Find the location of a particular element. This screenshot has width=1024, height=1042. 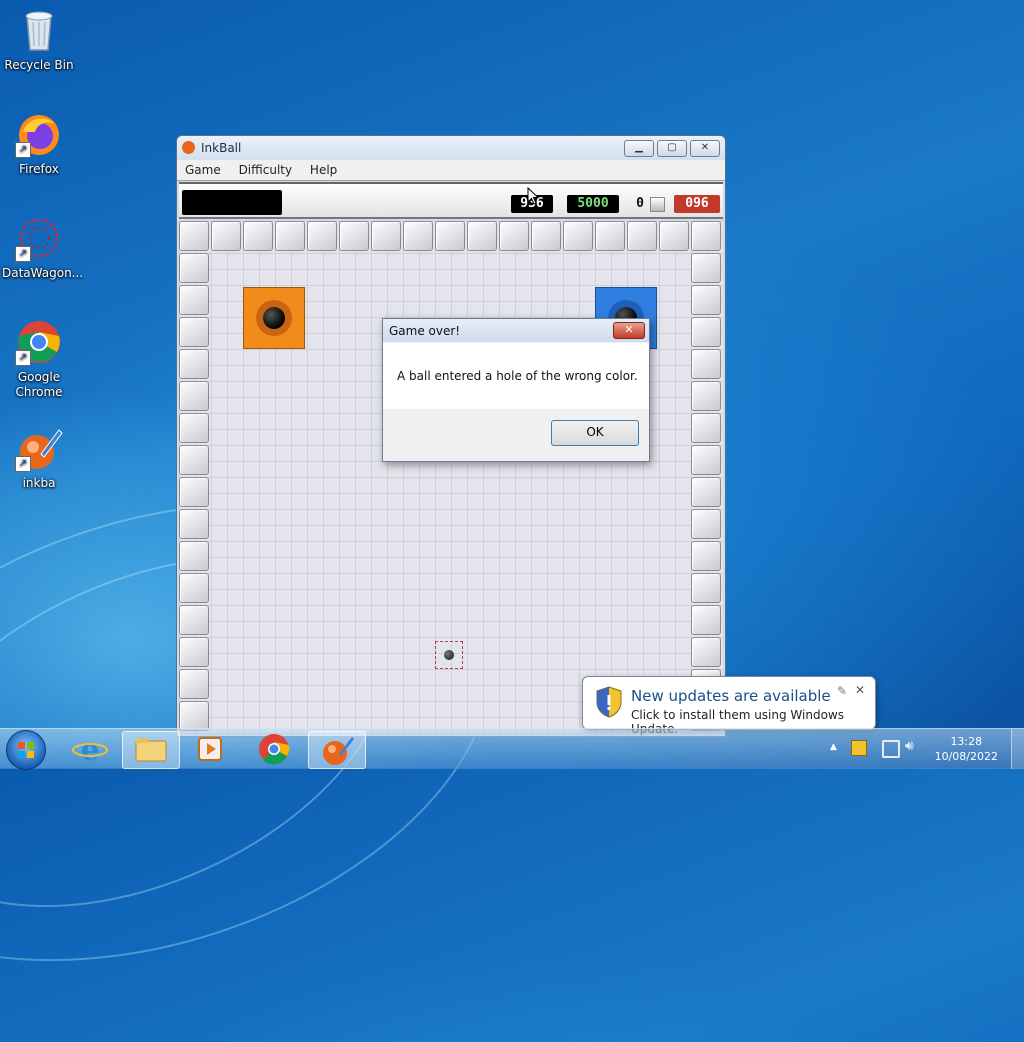

action-center-flag-icon is located at coordinates (859, 748).